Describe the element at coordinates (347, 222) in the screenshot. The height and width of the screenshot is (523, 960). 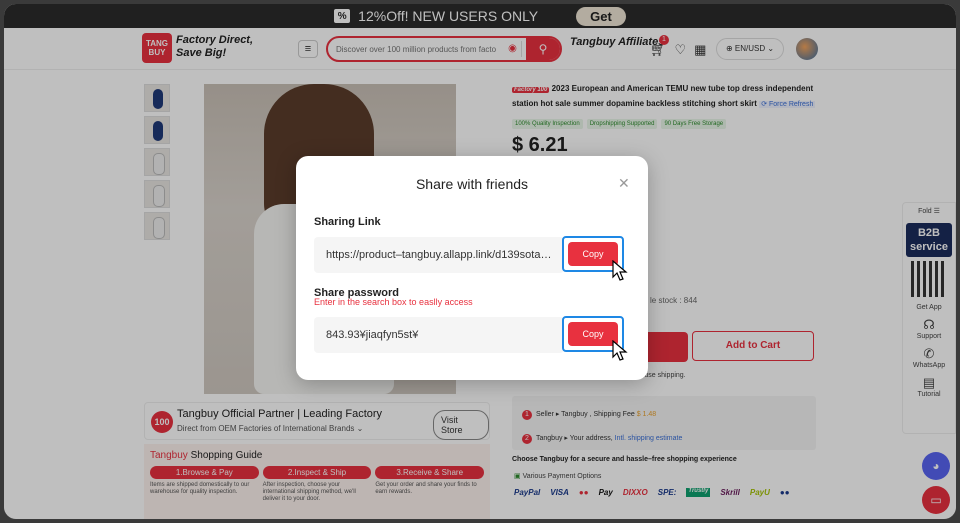
I see `sharing-link-label: Sharing Link` at that location.